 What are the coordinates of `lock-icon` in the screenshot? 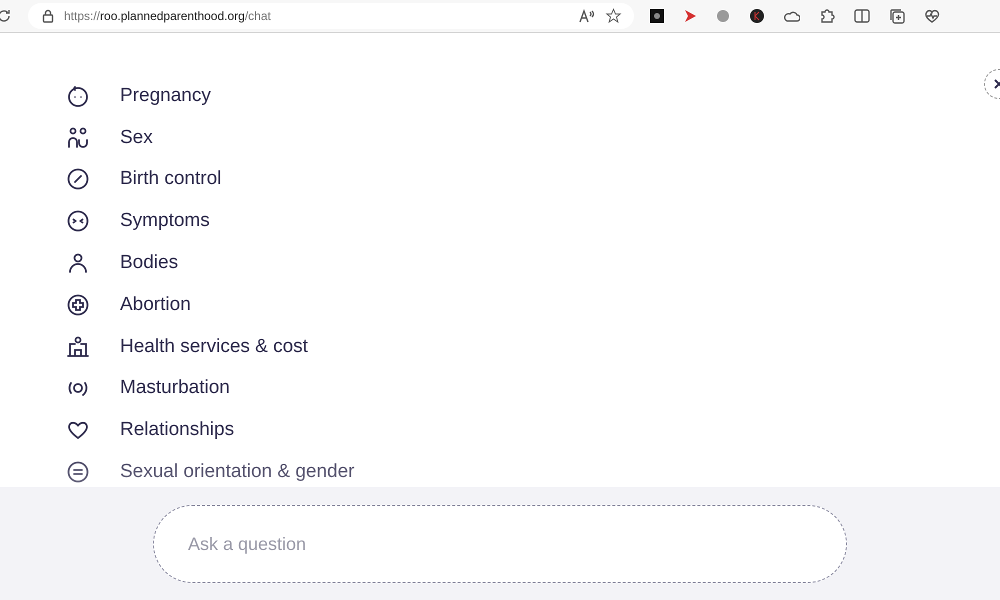 It's located at (48, 16).